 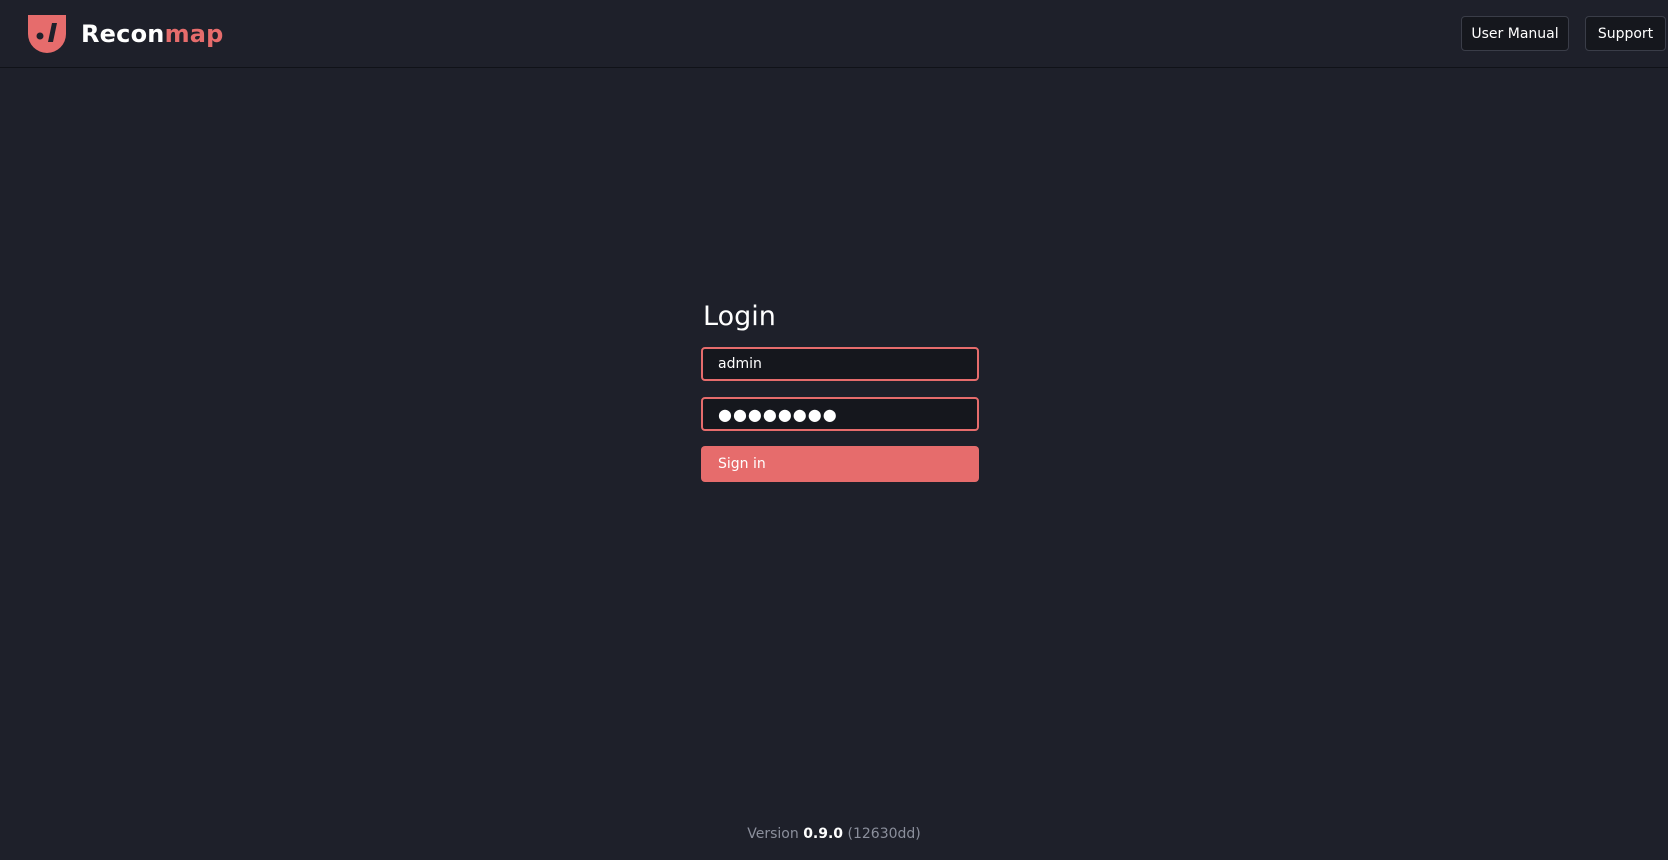 I want to click on version-footer: Version 0.9.0 (12630dd), so click(x=834, y=834).